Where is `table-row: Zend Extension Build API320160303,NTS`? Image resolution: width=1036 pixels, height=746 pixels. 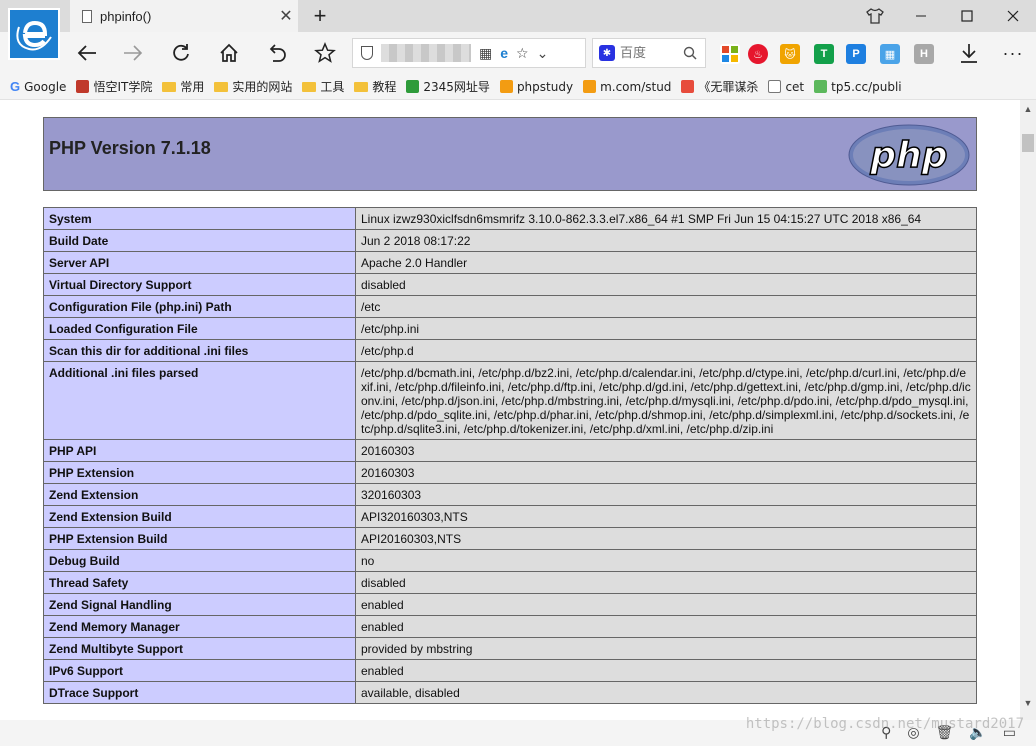
table-row: Zend Extension Build API320160303,NTS is located at coordinates (510, 516).